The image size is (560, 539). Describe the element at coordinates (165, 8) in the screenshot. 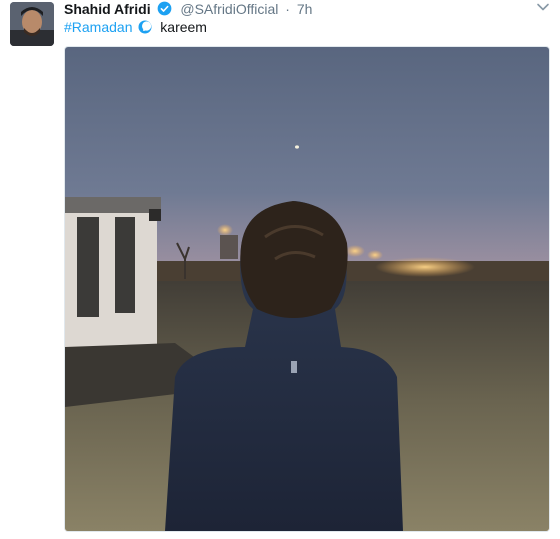

I see `verified-badge-icon` at that location.